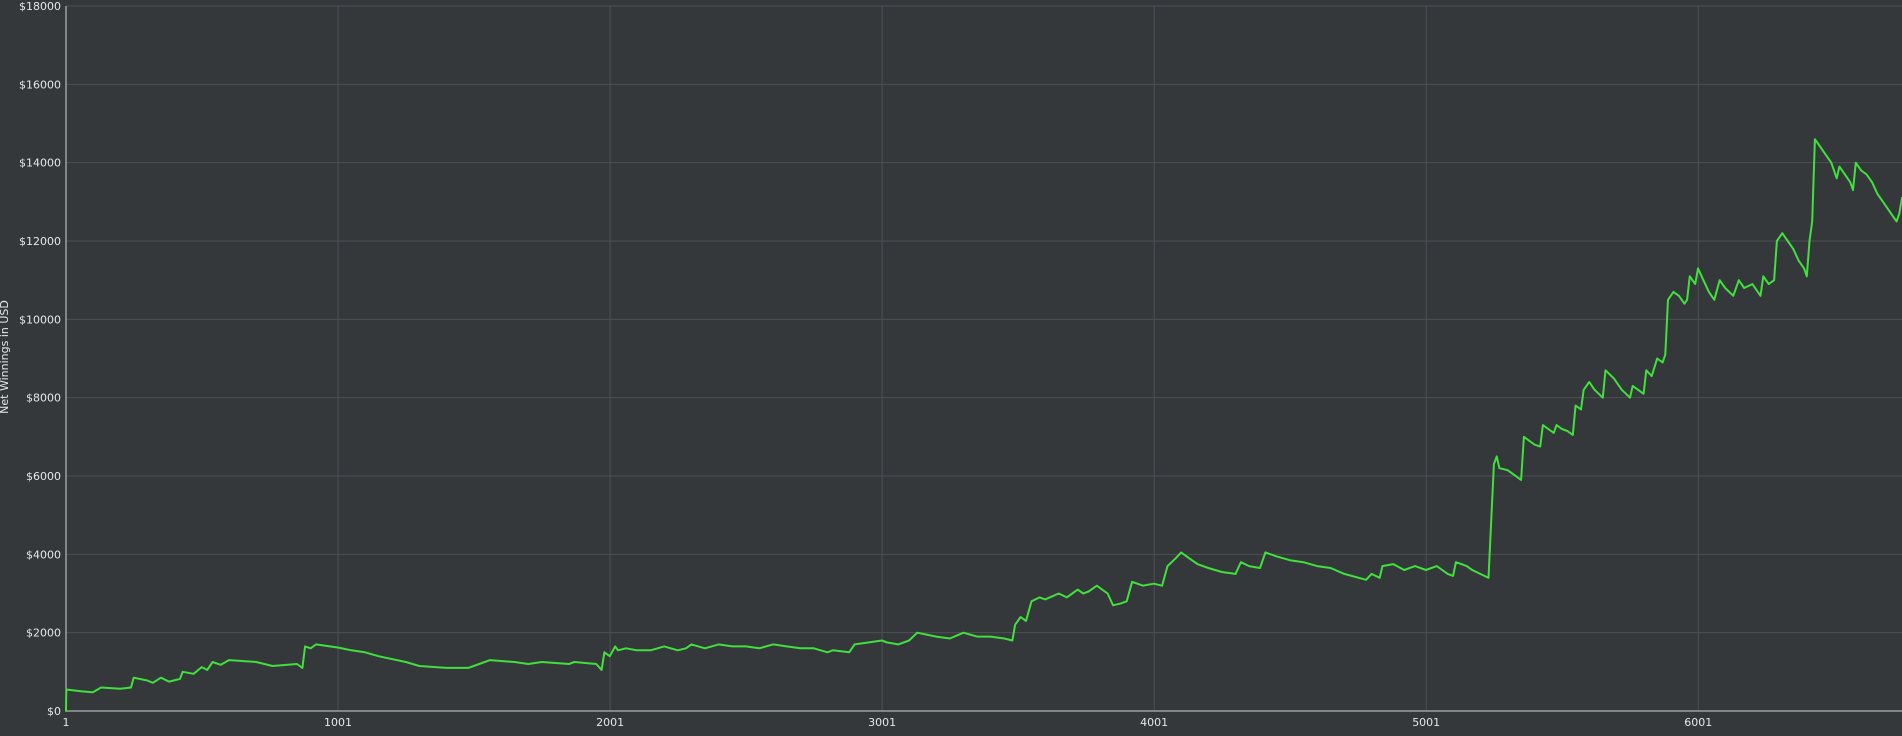 This screenshot has height=736, width=1902. Describe the element at coordinates (882, 722) in the screenshot. I see `x-tick-label: 3001` at that location.